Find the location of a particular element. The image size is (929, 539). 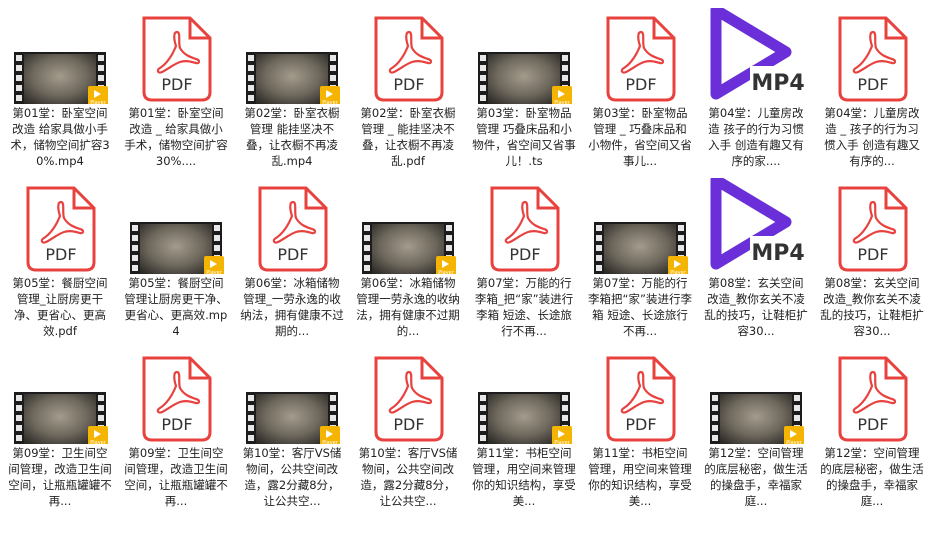

file-item: Player 第01堂：卧室空间改造 给家具做小手术，储物空间扩容30%.mp4 is located at coordinates (60, 93).